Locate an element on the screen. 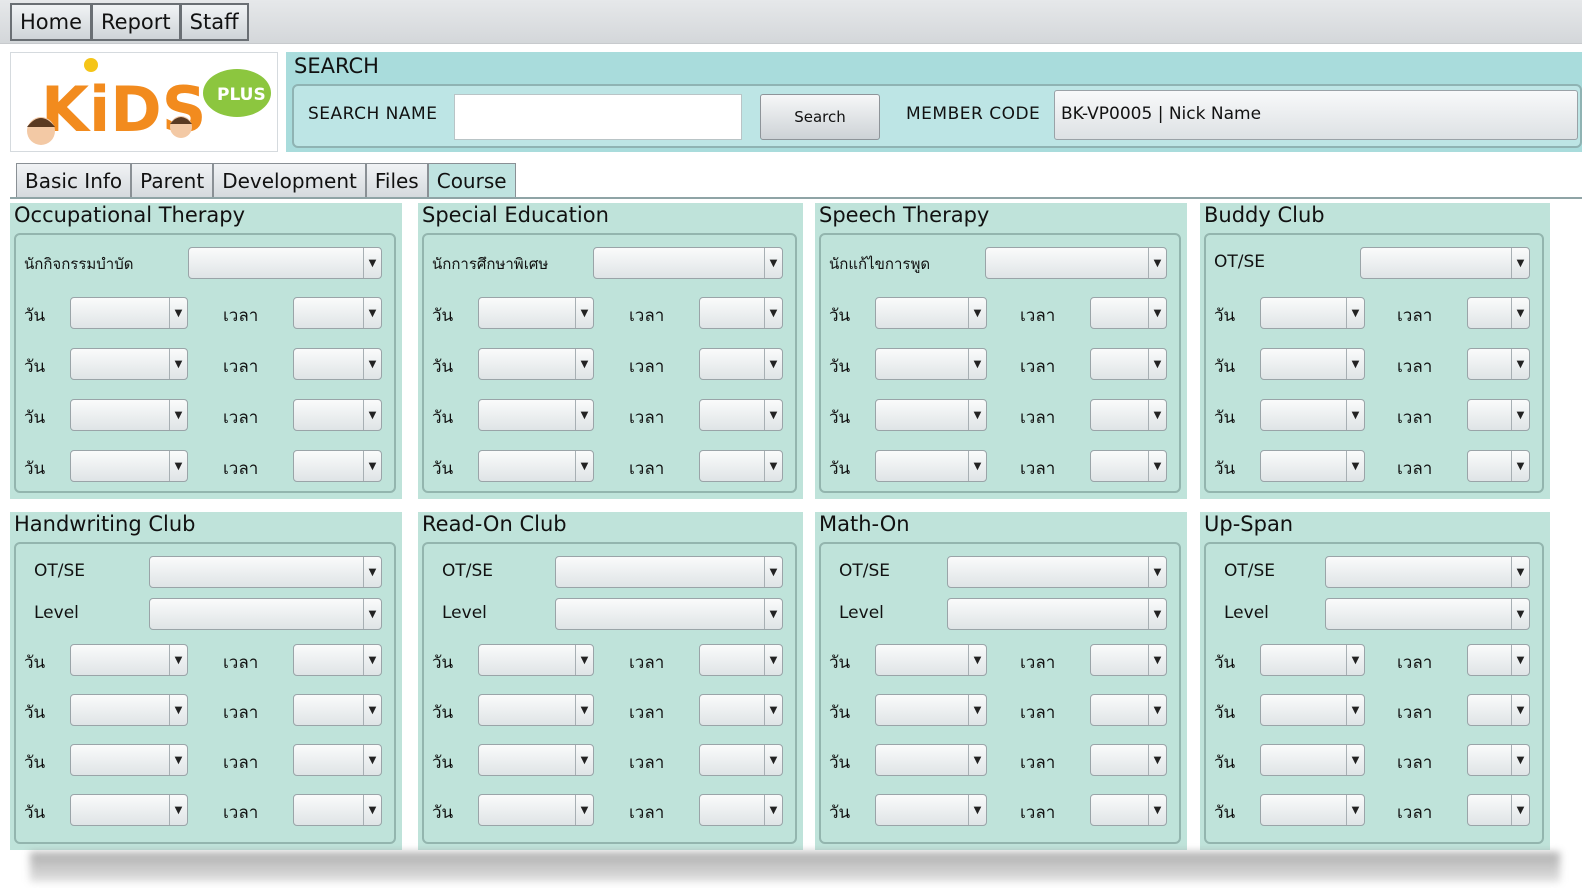 This screenshot has width=1582, height=888. math-on-level-select: ▼ is located at coordinates (1057, 614).